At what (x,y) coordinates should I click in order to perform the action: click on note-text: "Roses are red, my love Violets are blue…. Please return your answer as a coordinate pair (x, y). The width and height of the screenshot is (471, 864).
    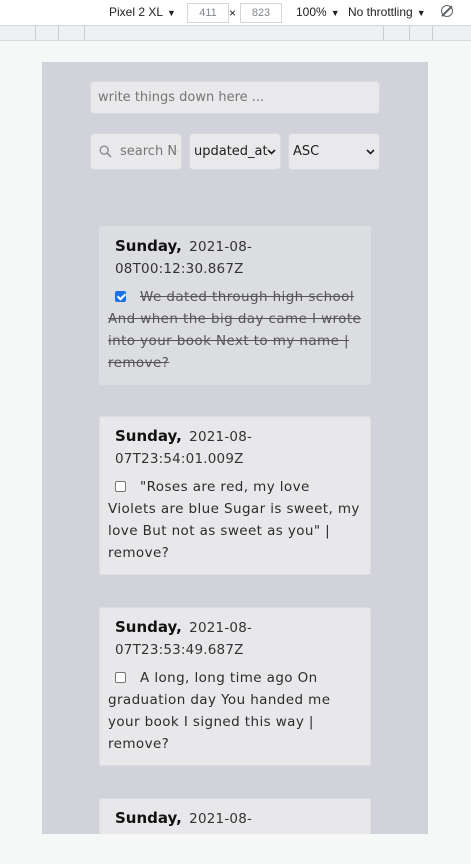
    Looking at the image, I should click on (234, 520).